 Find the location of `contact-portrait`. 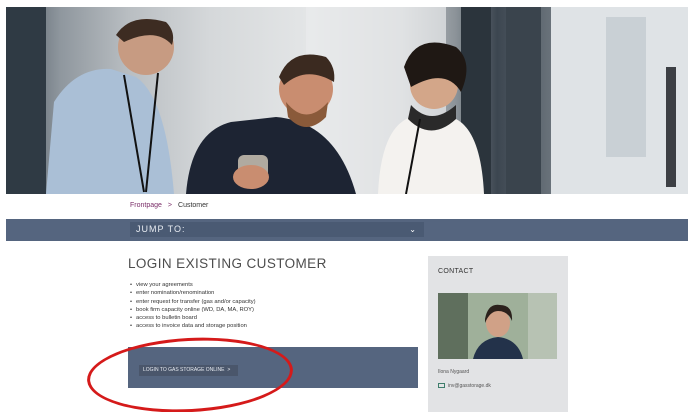

contact-portrait is located at coordinates (497, 326).